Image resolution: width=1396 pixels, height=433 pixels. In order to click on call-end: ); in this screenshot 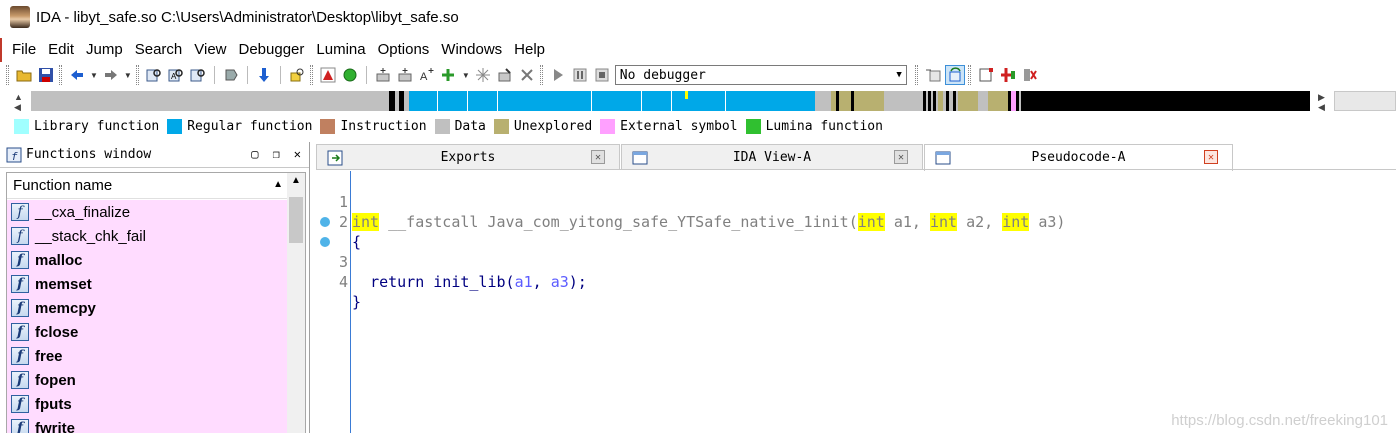, I will do `click(577, 282)`.